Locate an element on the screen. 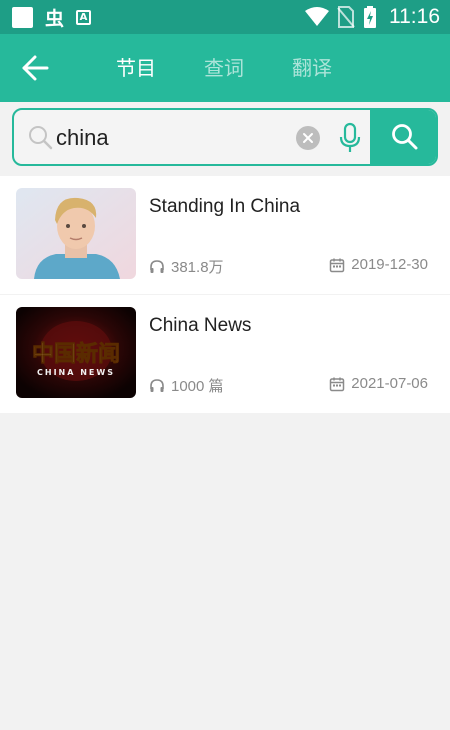  portrait-thumbnail is located at coordinates (76, 233).